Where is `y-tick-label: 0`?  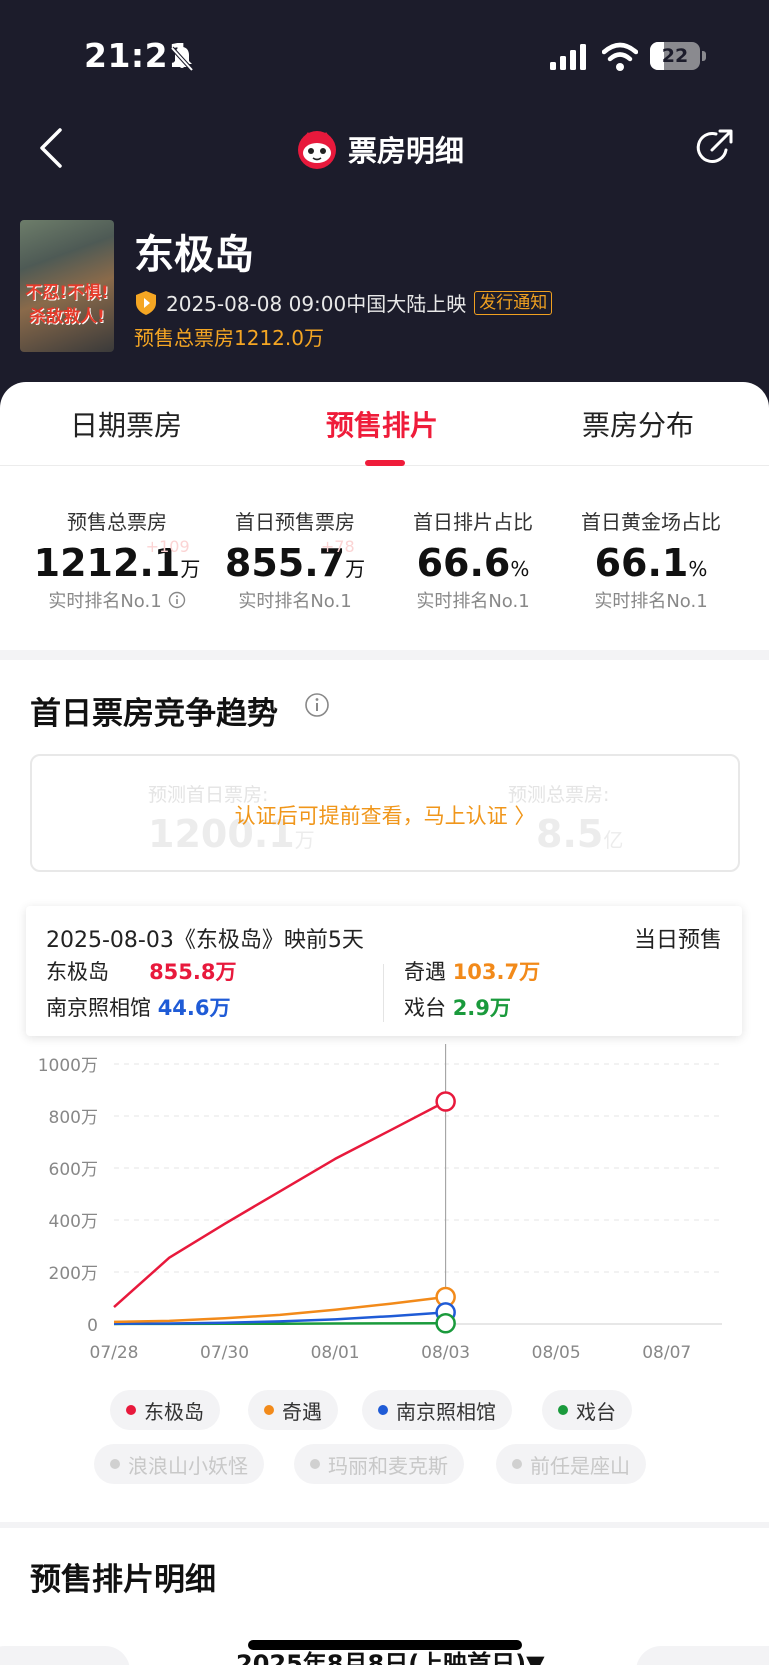
y-tick-label: 0 is located at coordinates (92, 1326).